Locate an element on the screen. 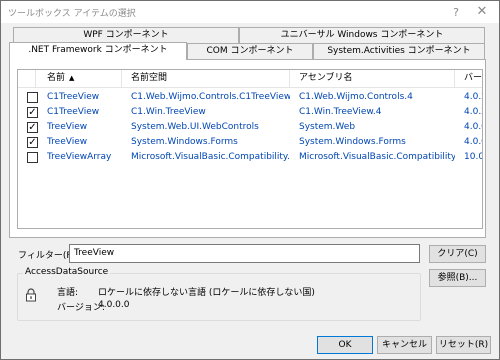  column-header-version: バージ is located at coordinates (468, 78).